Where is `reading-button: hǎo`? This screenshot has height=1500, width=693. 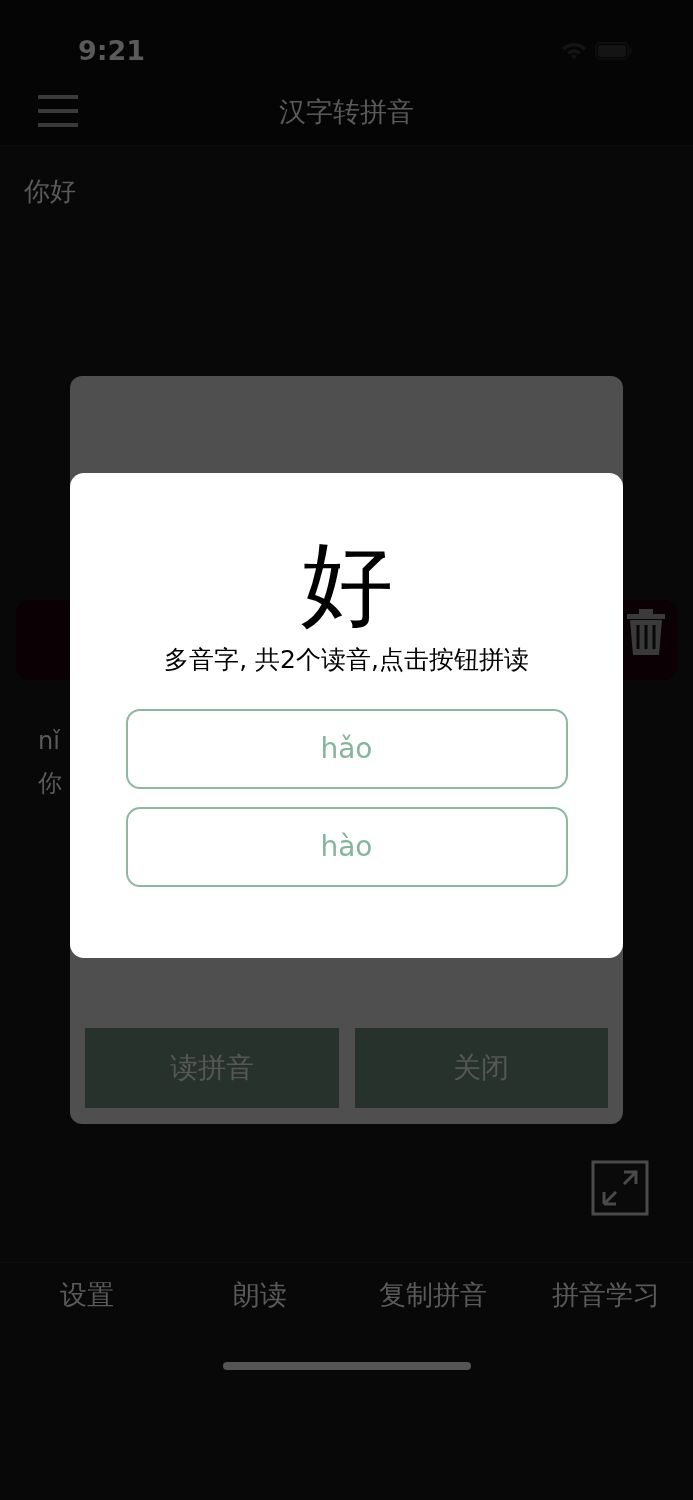 reading-button: hǎo is located at coordinates (346, 748).